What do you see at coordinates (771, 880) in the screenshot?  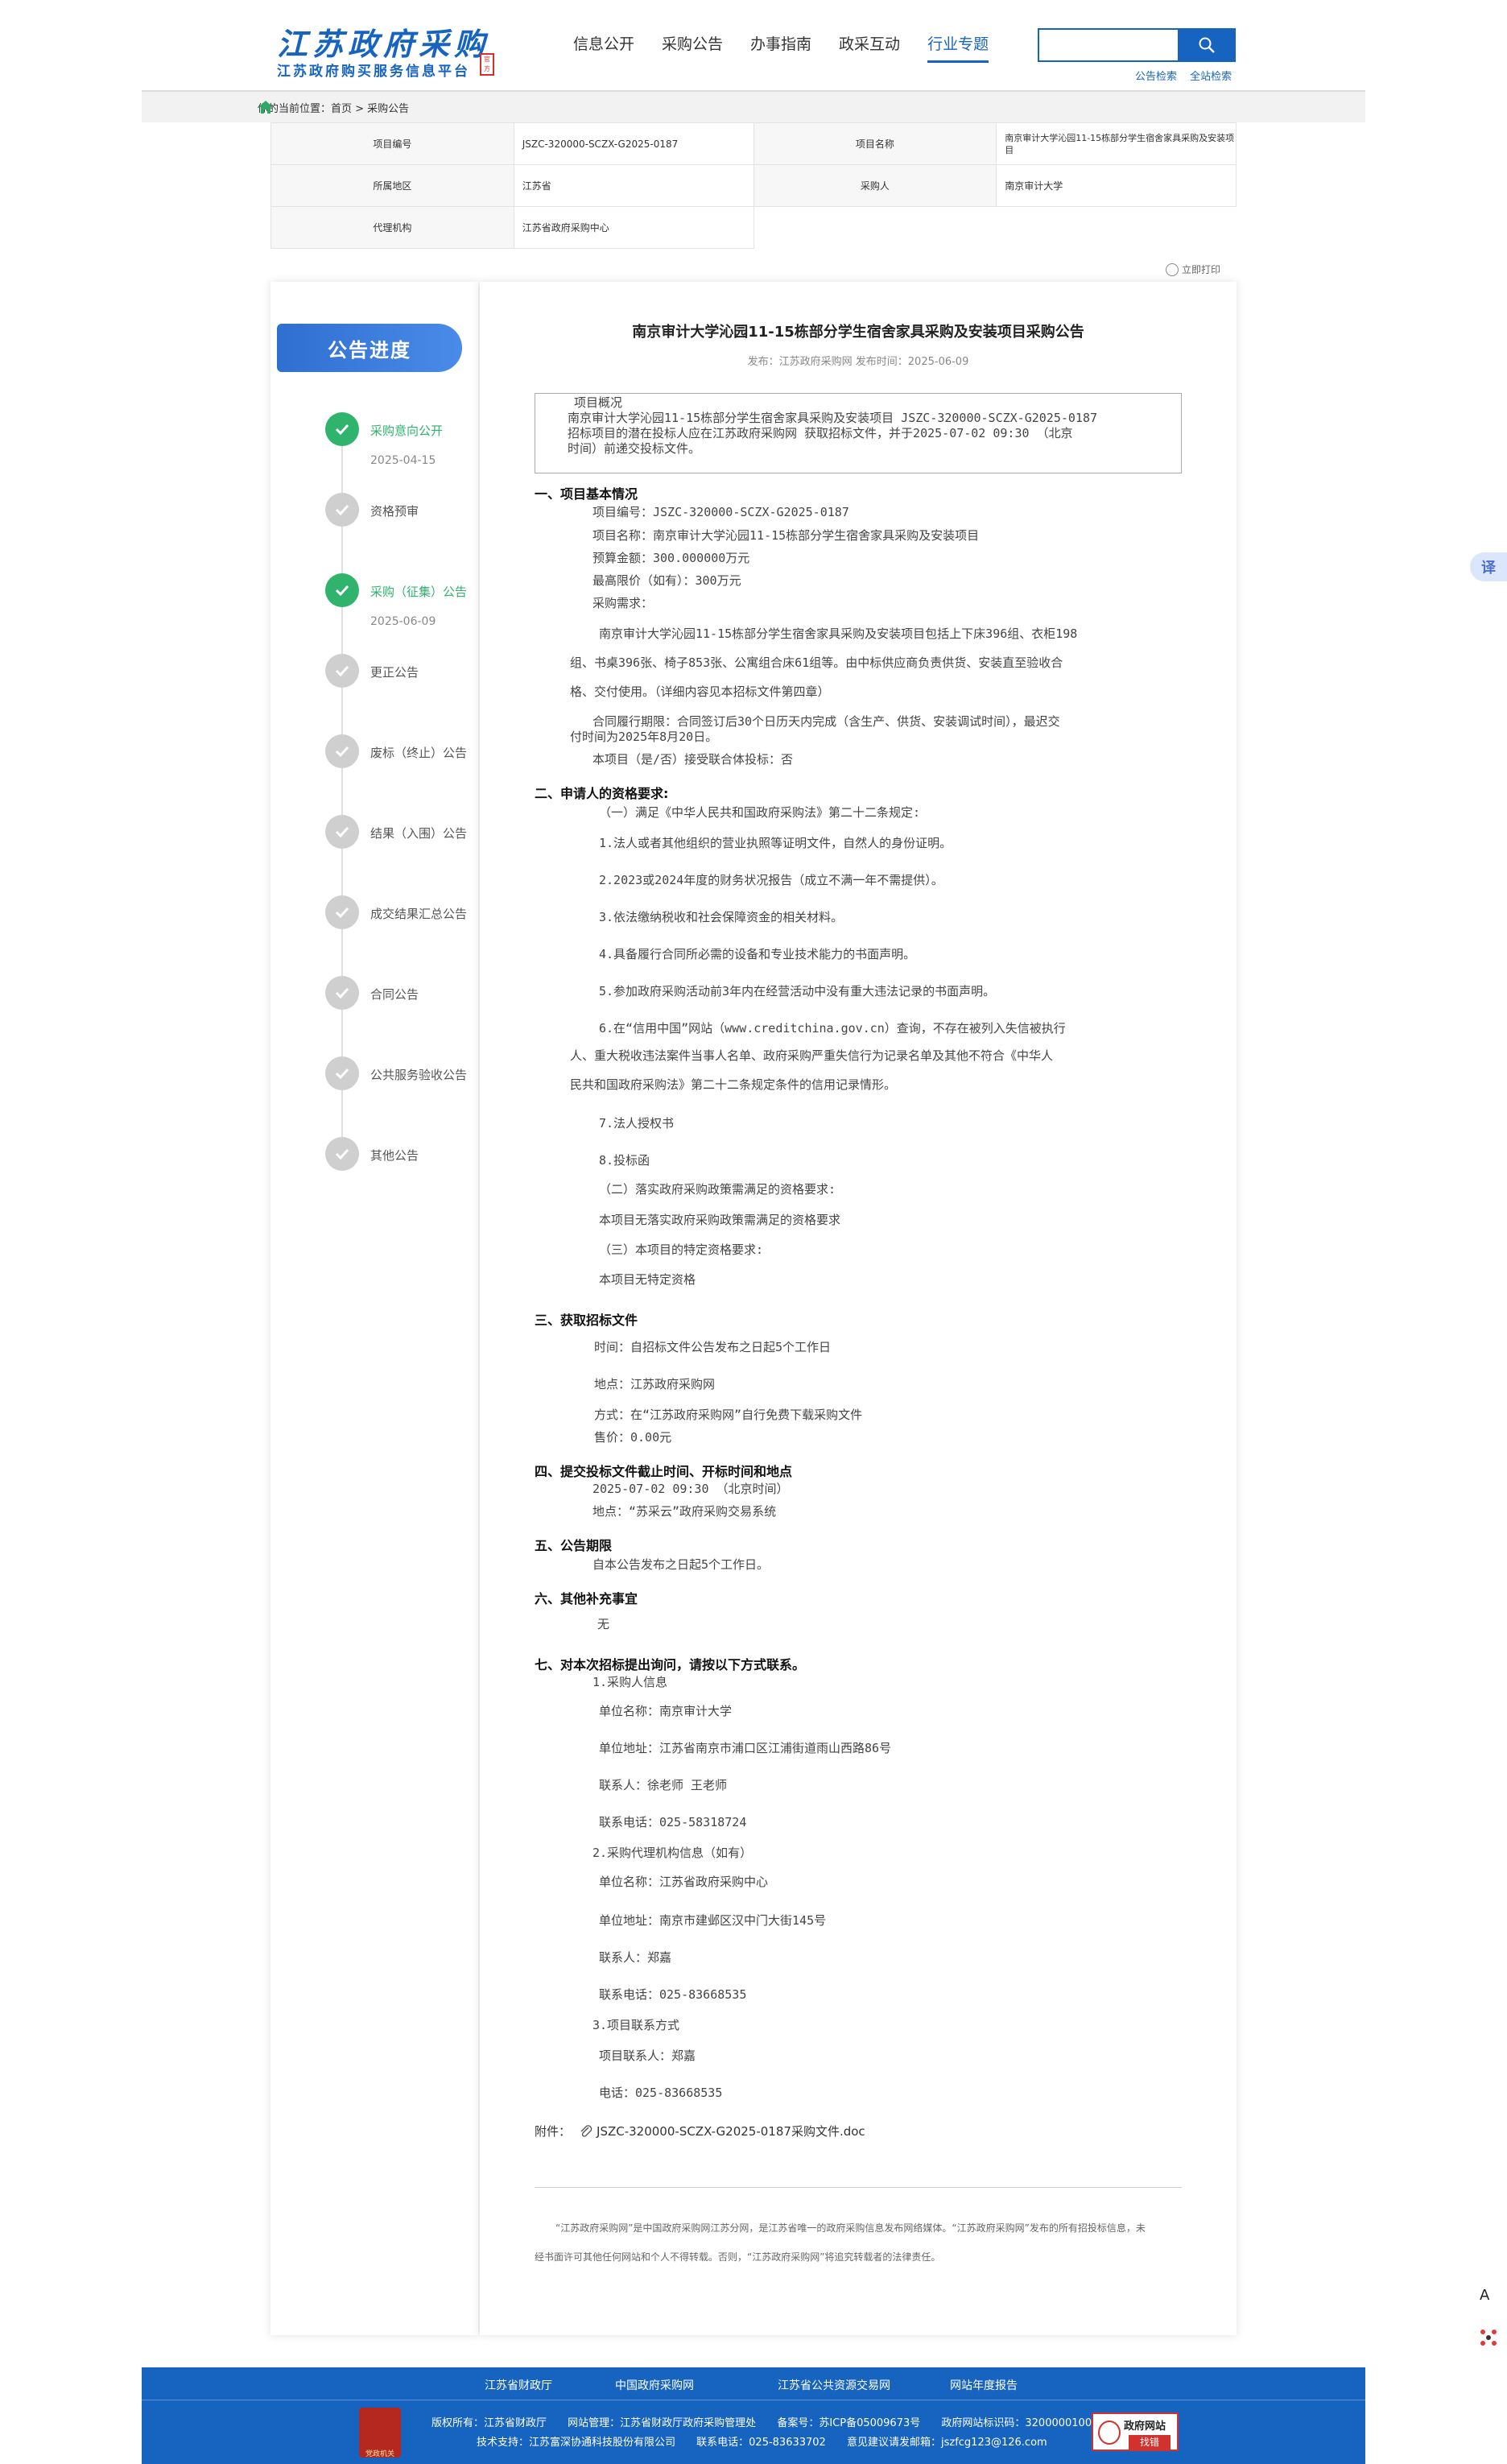 I see `text-line: 2.2023或2024年度的财务状况报告（成立不满一年不需提供）。` at bounding box center [771, 880].